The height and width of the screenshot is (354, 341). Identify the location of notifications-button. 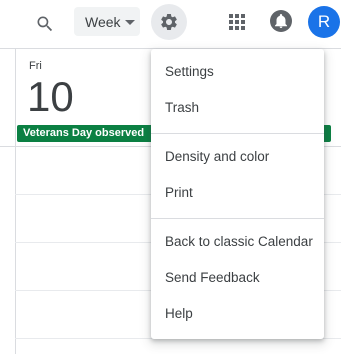
(281, 21).